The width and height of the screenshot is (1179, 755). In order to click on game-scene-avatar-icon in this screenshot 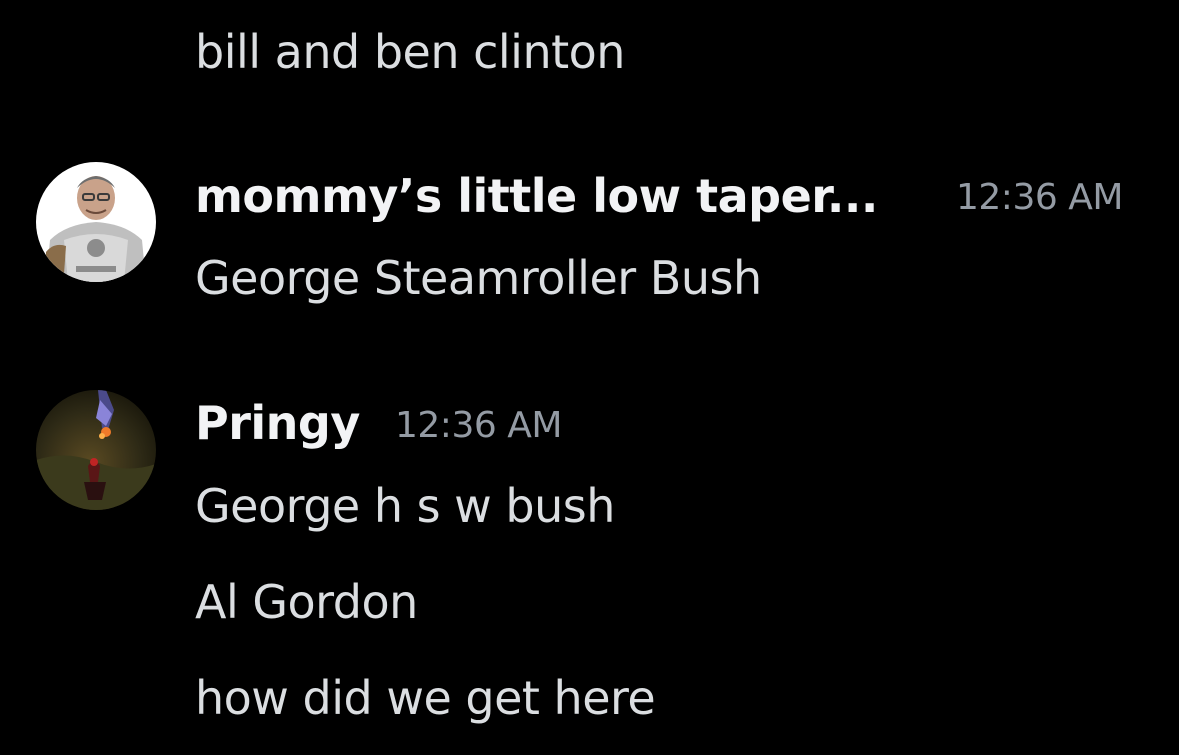, I will do `click(96, 450)`.